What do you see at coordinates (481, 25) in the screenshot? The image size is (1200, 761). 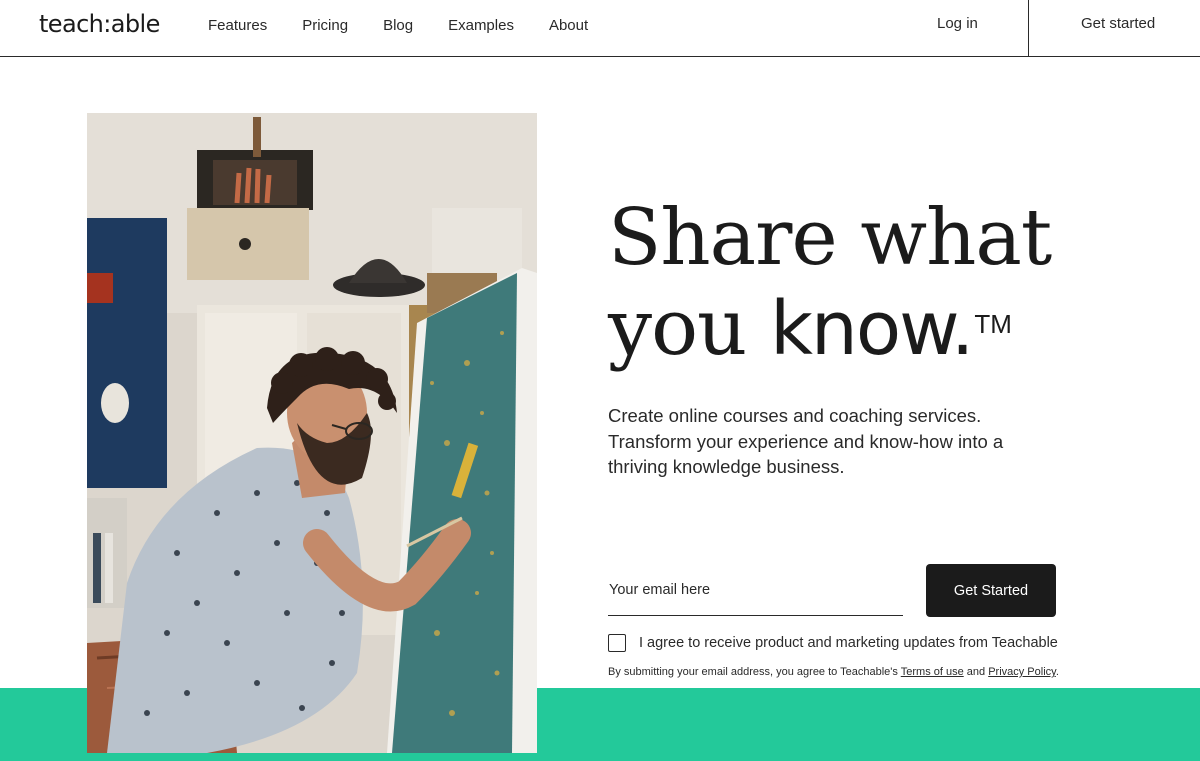 I see `nav-examples: Examples` at bounding box center [481, 25].